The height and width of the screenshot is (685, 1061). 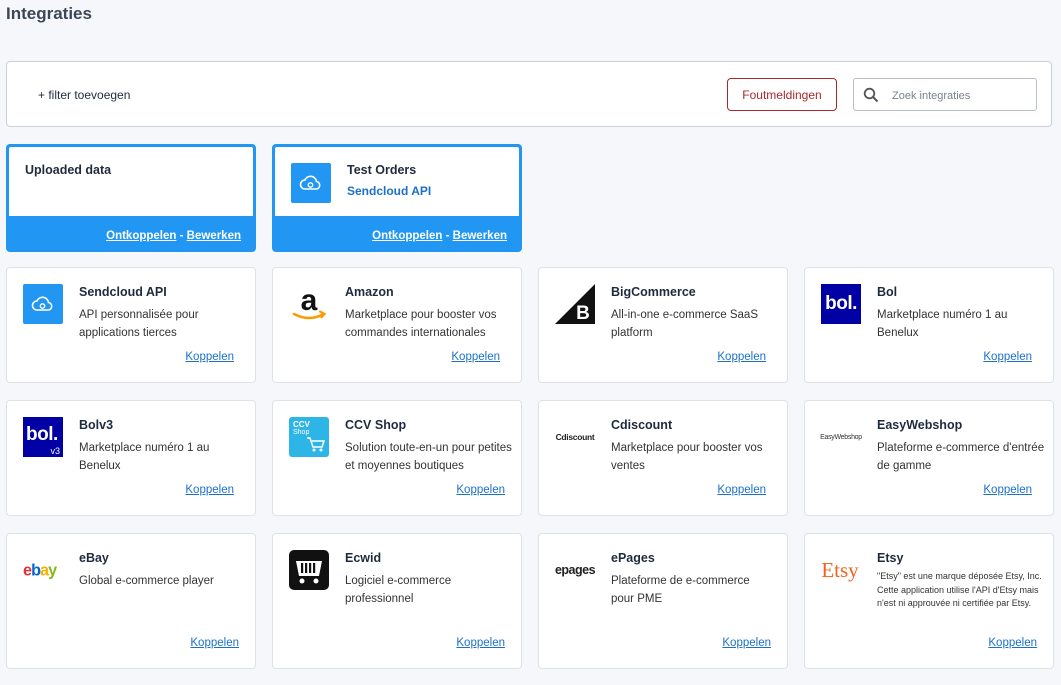 I want to click on etsy-logo: Etsy, so click(x=840, y=569).